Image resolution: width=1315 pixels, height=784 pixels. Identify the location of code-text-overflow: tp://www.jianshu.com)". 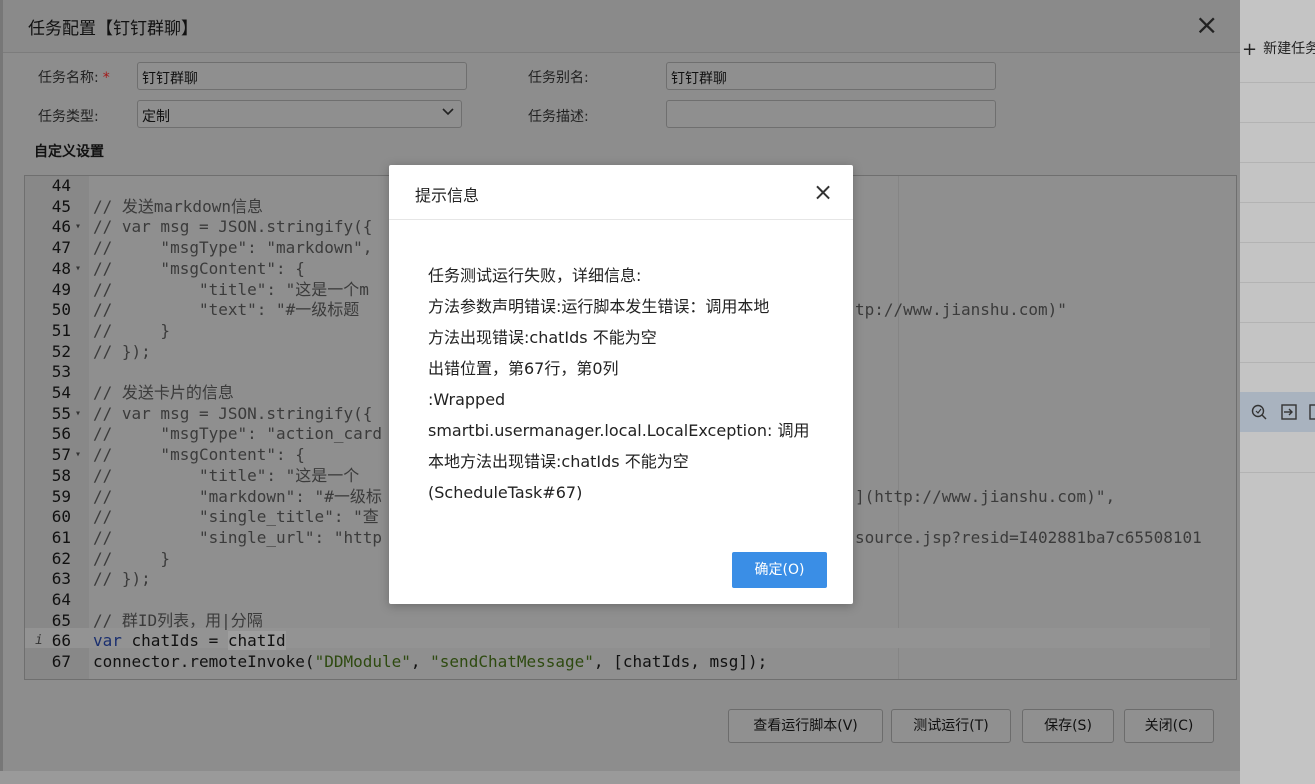
(961, 310).